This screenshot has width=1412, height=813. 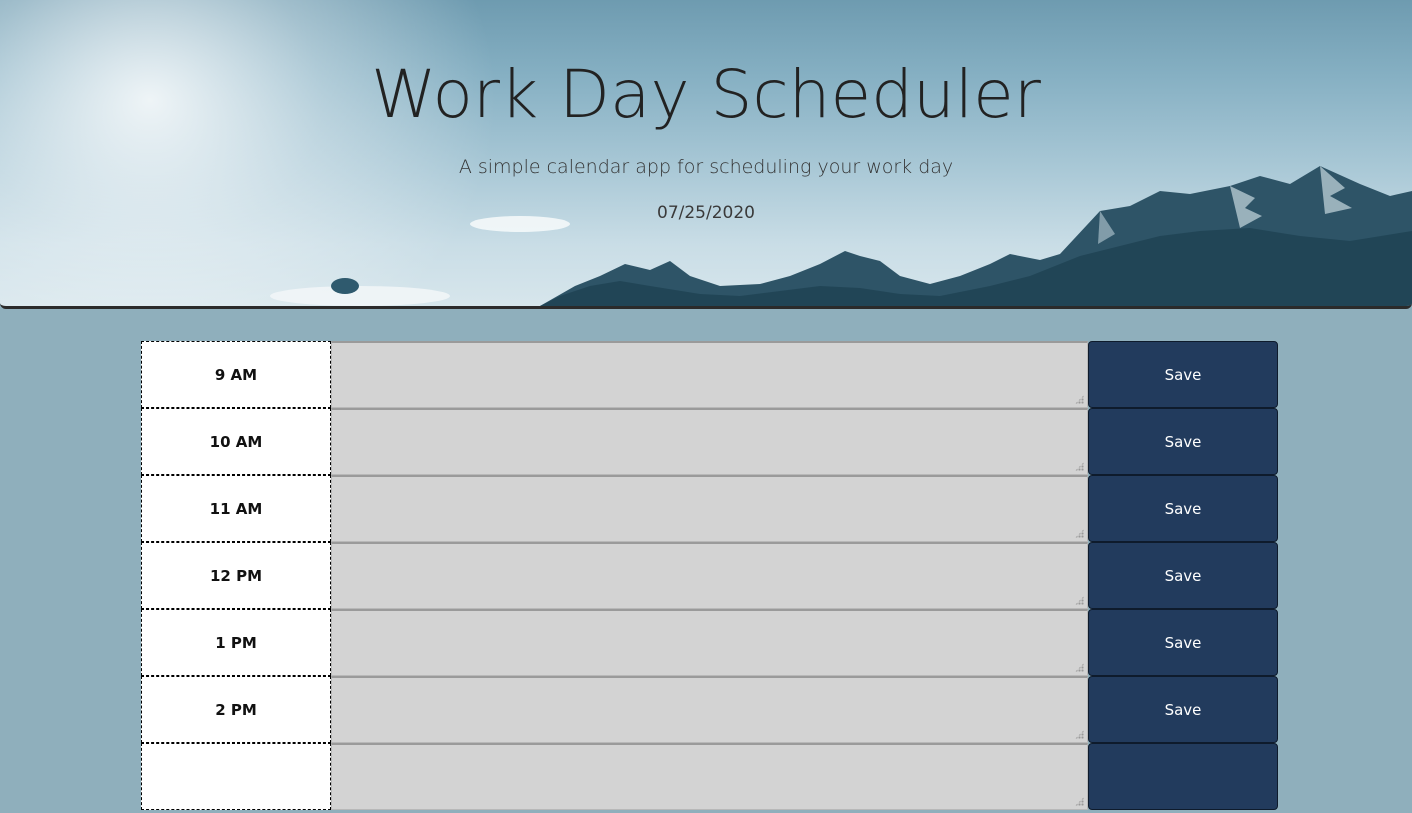 What do you see at coordinates (236, 642) in the screenshot?
I see `hour-label: 1 PM` at bounding box center [236, 642].